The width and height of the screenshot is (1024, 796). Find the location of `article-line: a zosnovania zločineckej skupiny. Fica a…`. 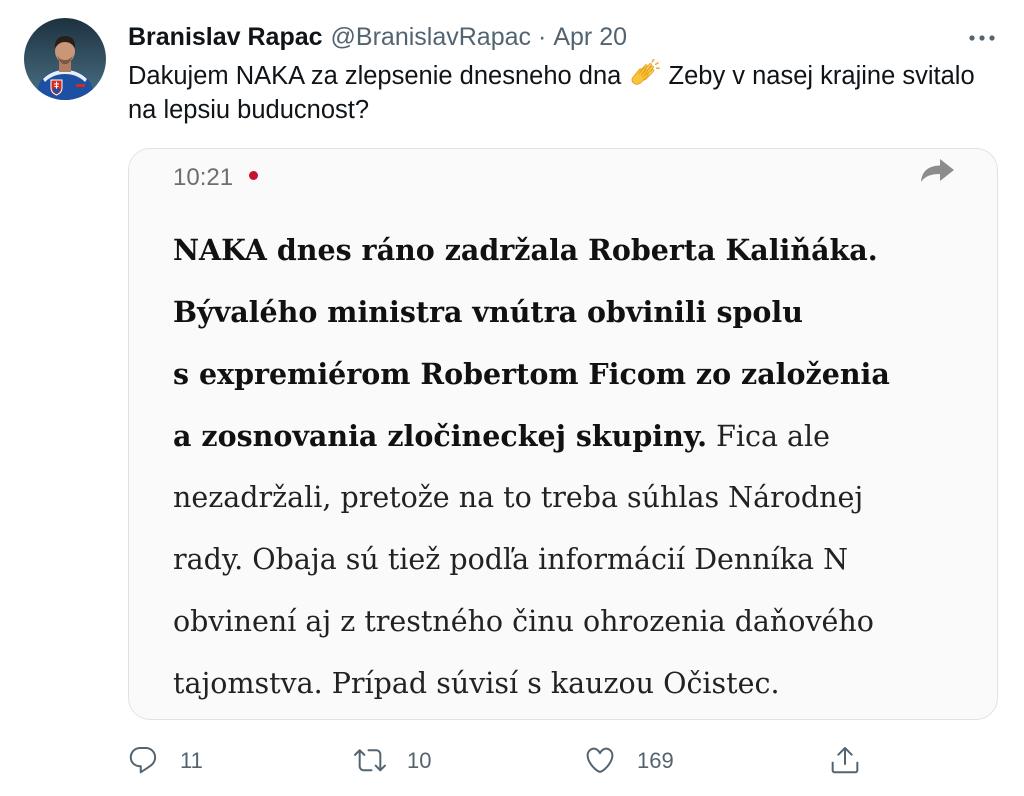

article-line: a zosnovania zločineckej skupiny. Fica a… is located at coordinates (531, 436).